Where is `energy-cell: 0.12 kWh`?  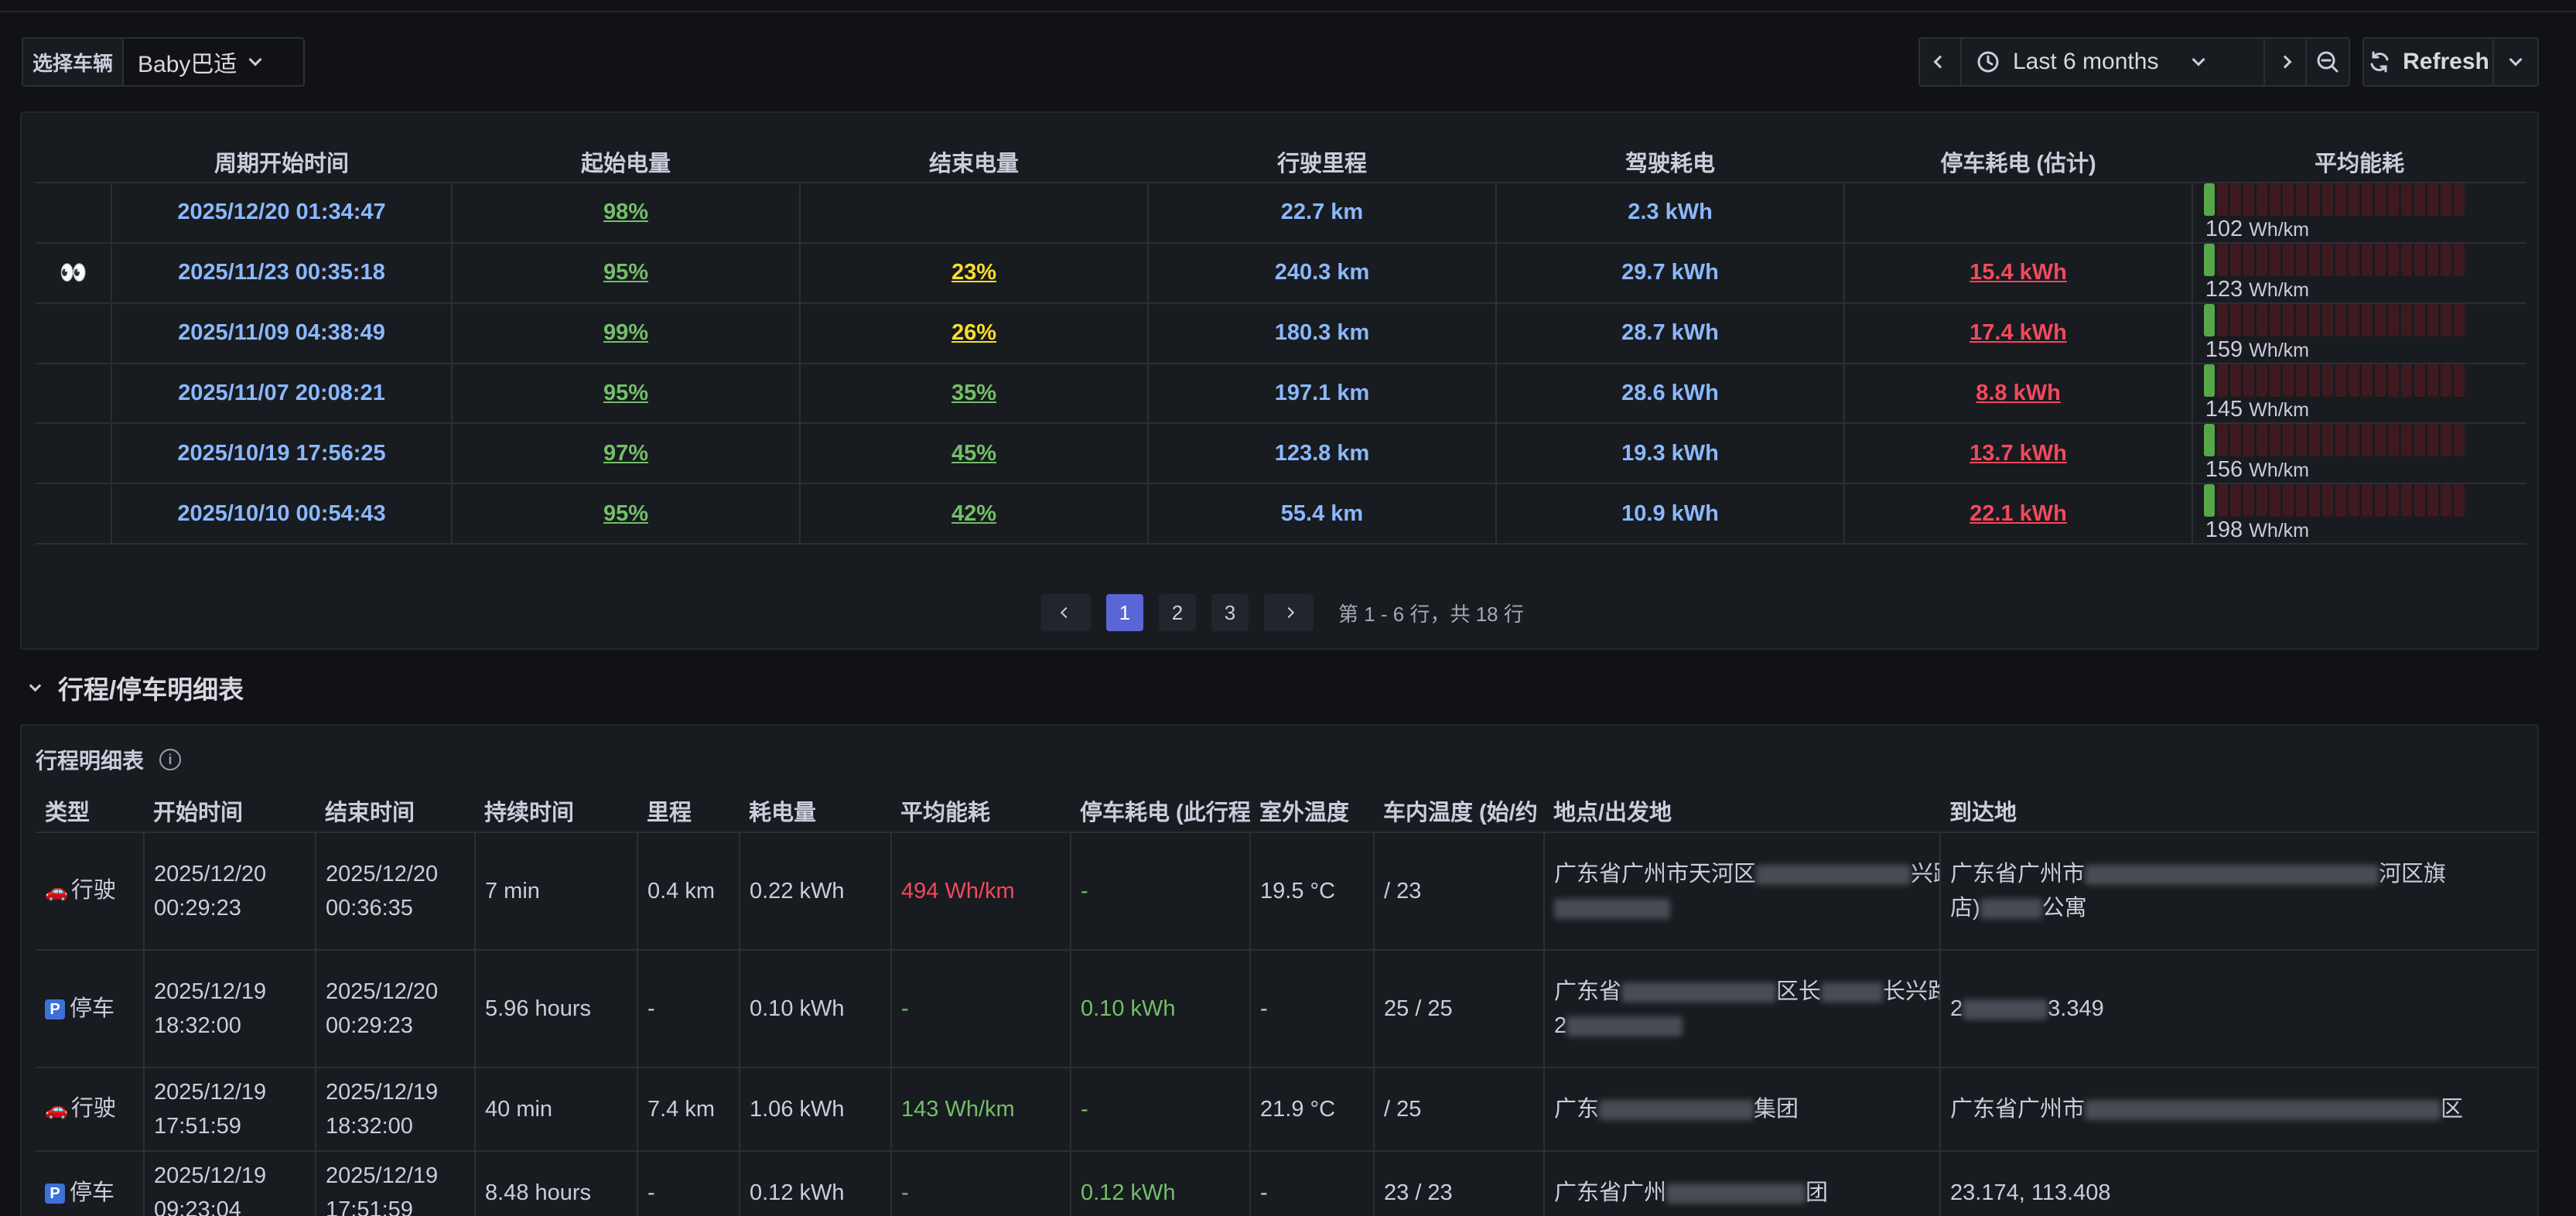 energy-cell: 0.12 kWh is located at coordinates (816, 1184).